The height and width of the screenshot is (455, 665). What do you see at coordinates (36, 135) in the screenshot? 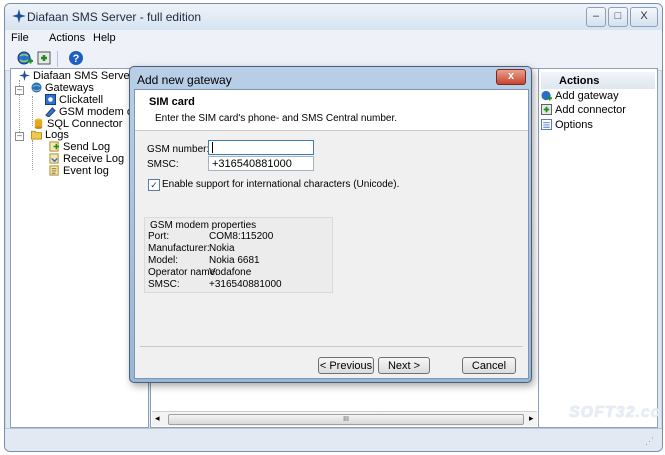
I see `folder-icon` at bounding box center [36, 135].